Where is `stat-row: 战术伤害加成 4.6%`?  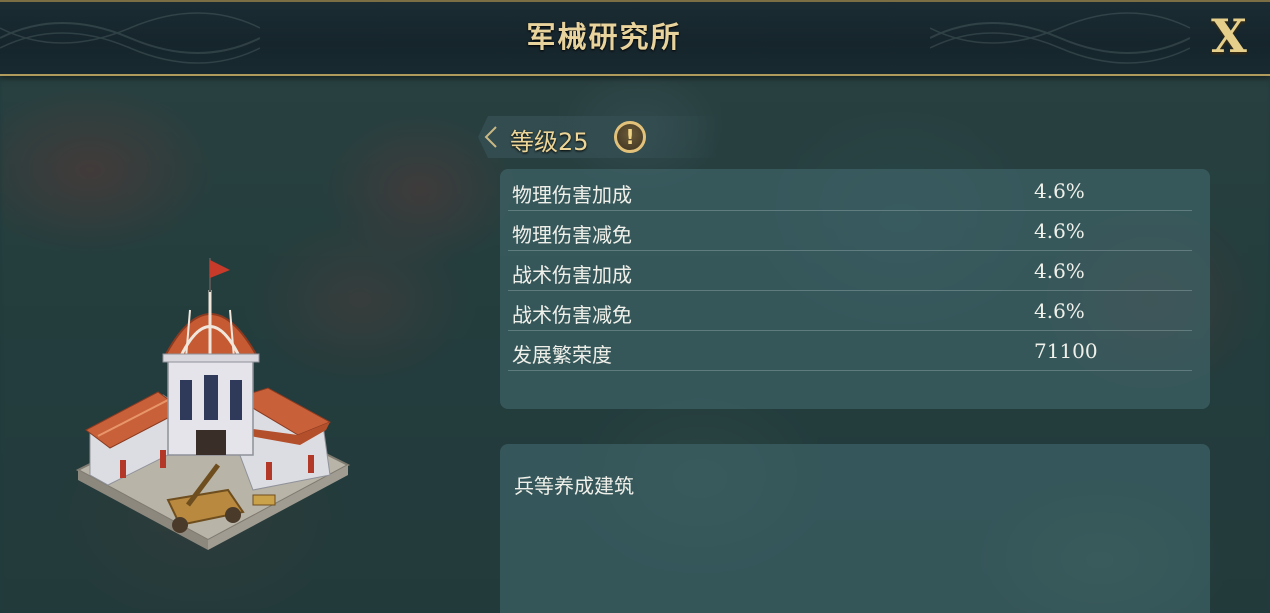 stat-row: 战术伤害加成 4.6% is located at coordinates (850, 271).